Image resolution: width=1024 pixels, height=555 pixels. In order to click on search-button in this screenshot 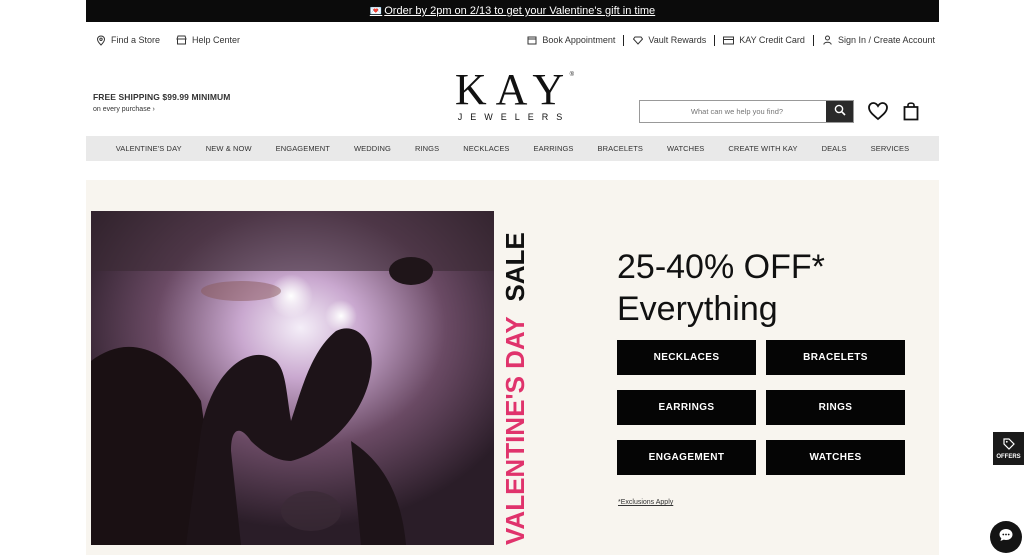, I will do `click(839, 111)`.